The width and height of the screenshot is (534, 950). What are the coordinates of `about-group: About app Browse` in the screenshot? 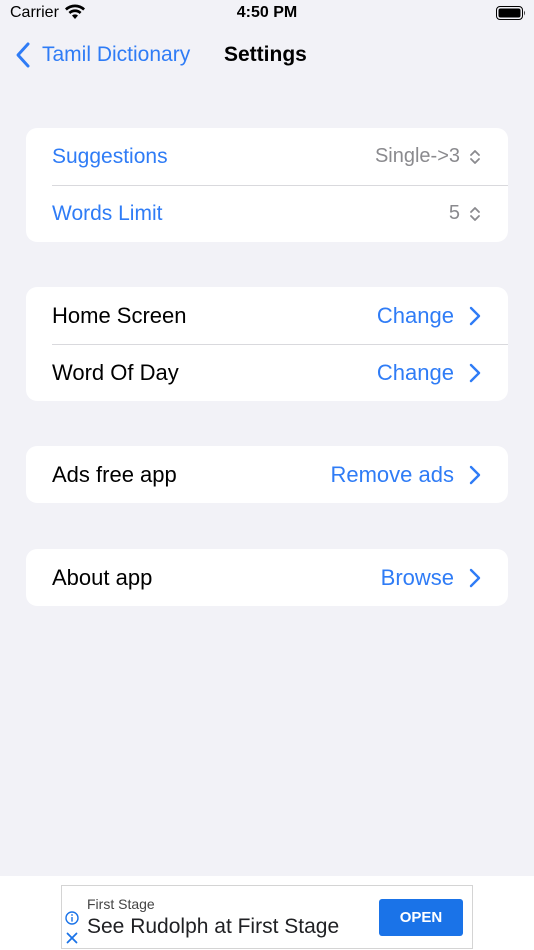 It's located at (267, 577).